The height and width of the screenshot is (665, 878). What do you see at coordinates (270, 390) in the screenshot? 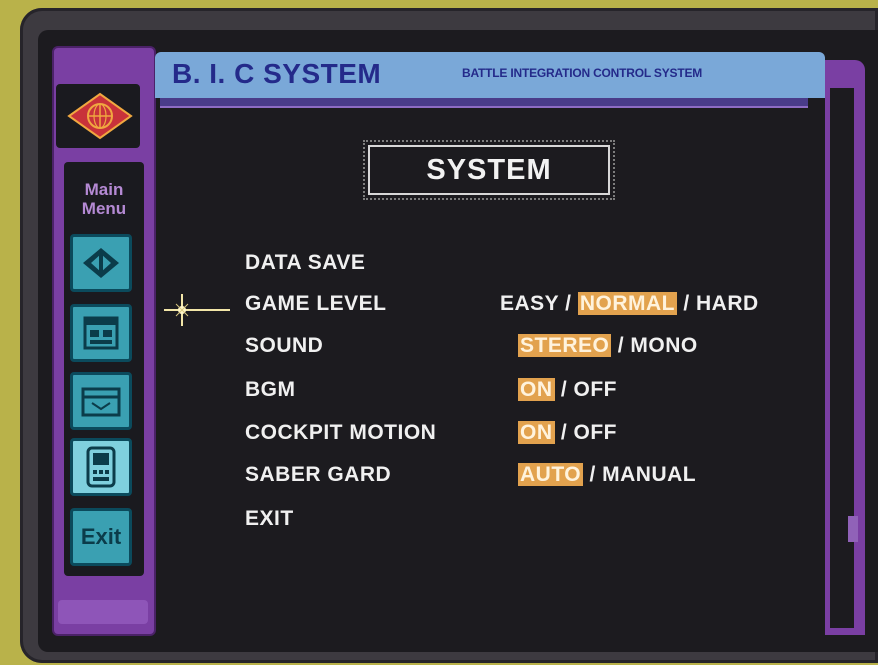
I see `menu-item-bgm: BGM` at bounding box center [270, 390].